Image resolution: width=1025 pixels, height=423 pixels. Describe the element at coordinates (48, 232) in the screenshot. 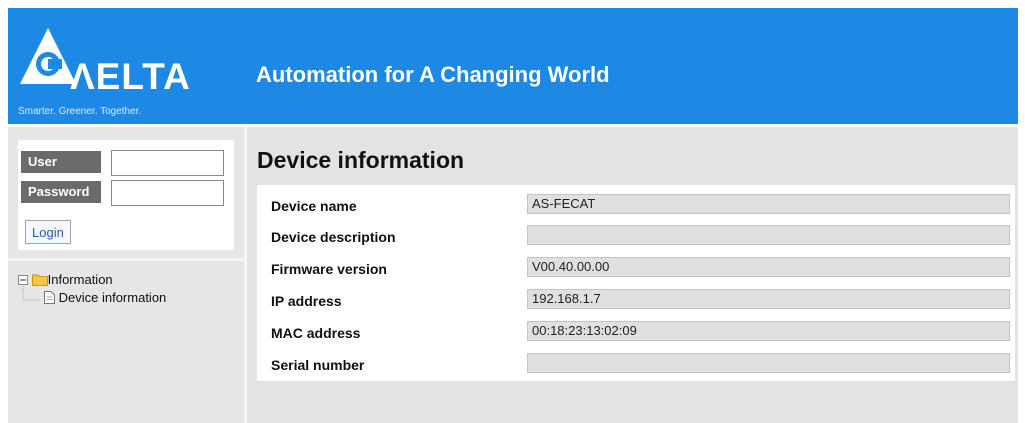

I see `login-button: Login` at that location.